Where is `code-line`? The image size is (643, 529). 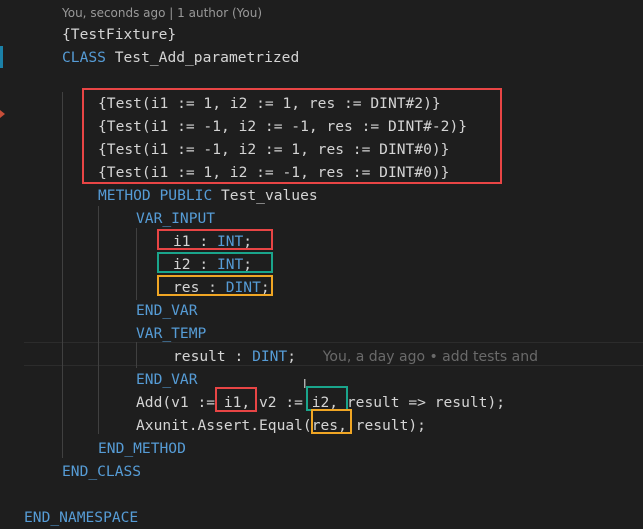
code-line is located at coordinates (321, 495).